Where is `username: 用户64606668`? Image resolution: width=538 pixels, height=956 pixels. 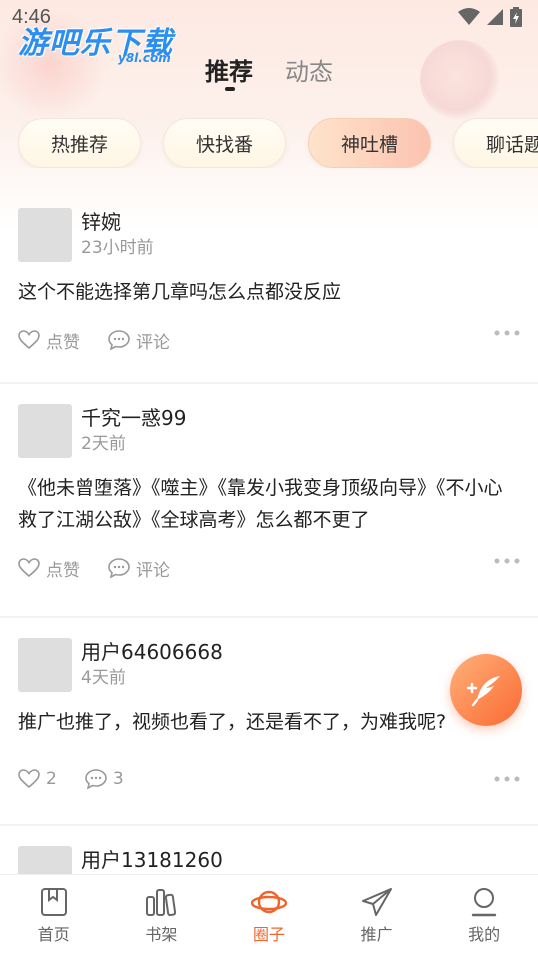 username: 用户64606668 is located at coordinates (152, 652).